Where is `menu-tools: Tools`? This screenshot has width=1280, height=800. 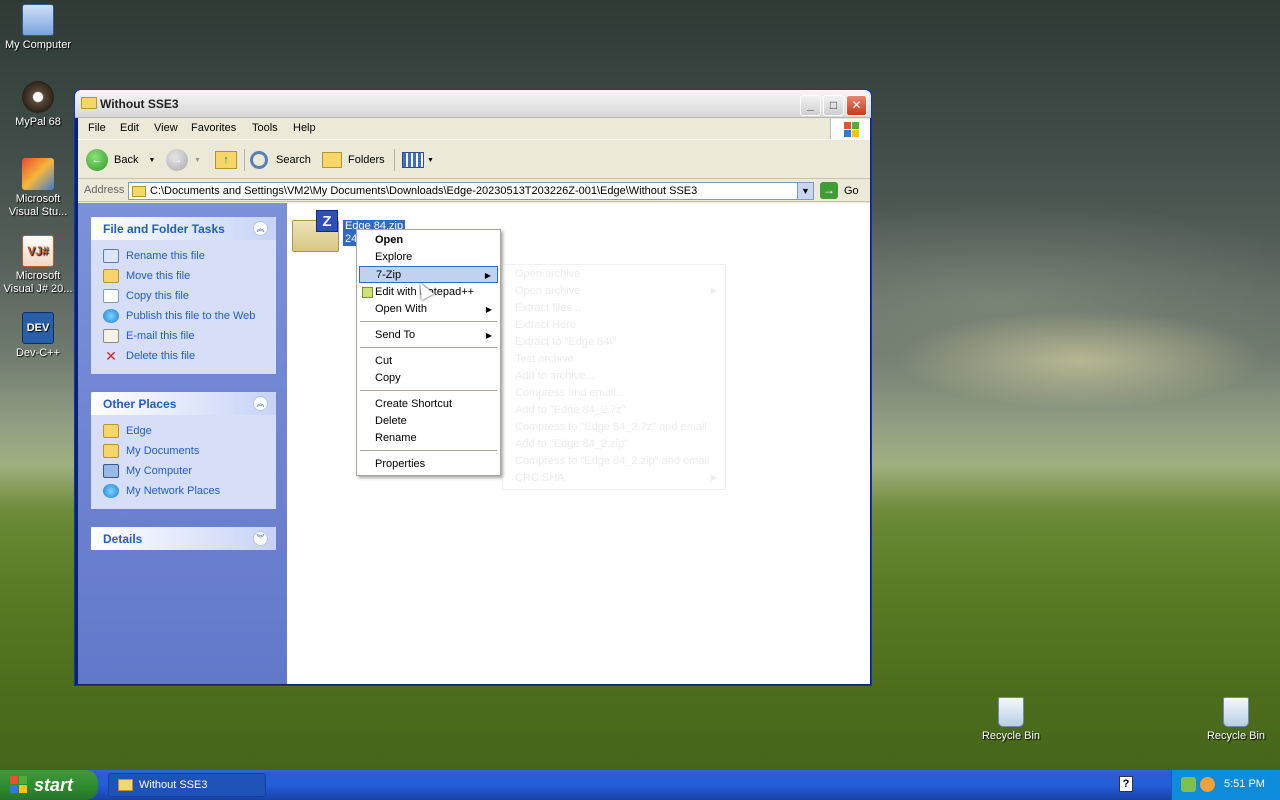 menu-tools: Tools is located at coordinates (265, 128).